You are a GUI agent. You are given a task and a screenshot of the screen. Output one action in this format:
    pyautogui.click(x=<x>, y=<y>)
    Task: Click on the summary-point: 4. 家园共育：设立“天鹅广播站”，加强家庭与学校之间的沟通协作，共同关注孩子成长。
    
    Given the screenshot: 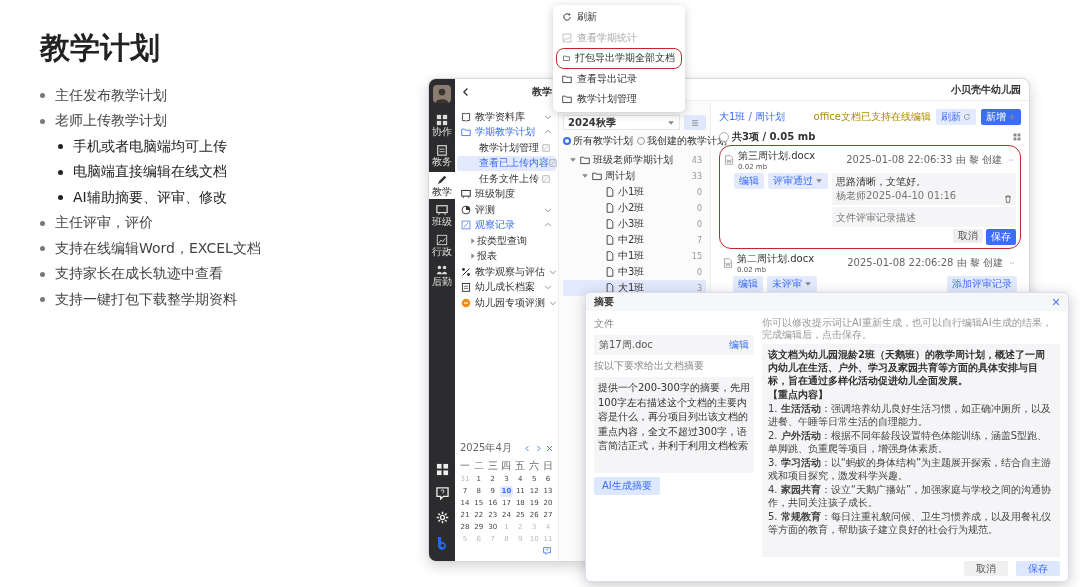 What is the action you would take?
    pyautogui.click(x=910, y=496)
    